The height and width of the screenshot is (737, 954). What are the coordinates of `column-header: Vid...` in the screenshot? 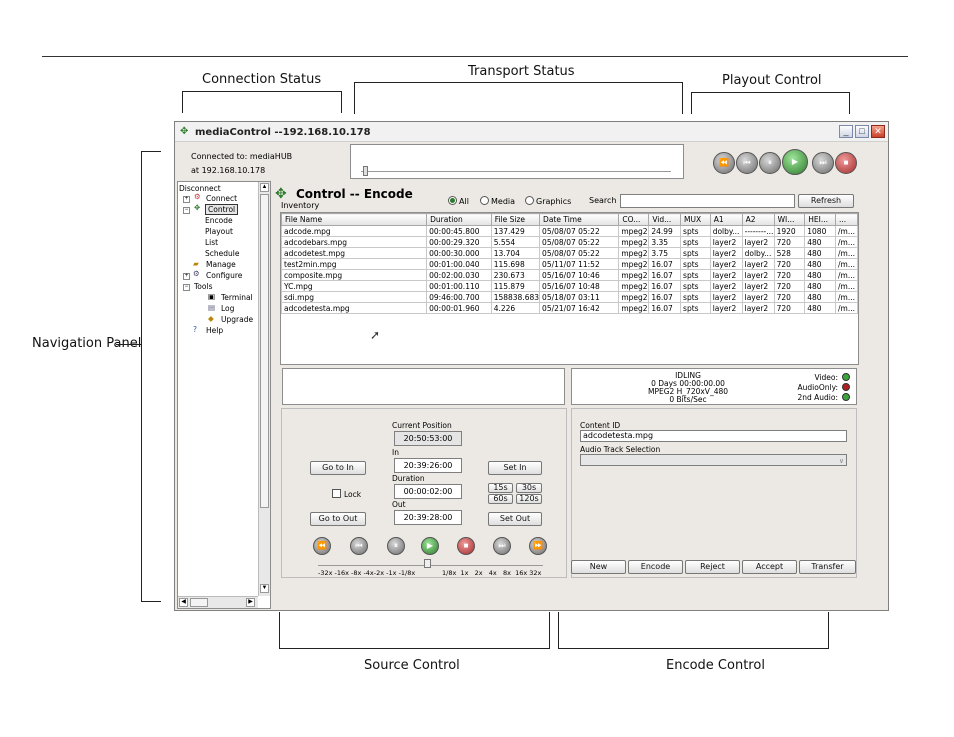 It's located at (665, 219).